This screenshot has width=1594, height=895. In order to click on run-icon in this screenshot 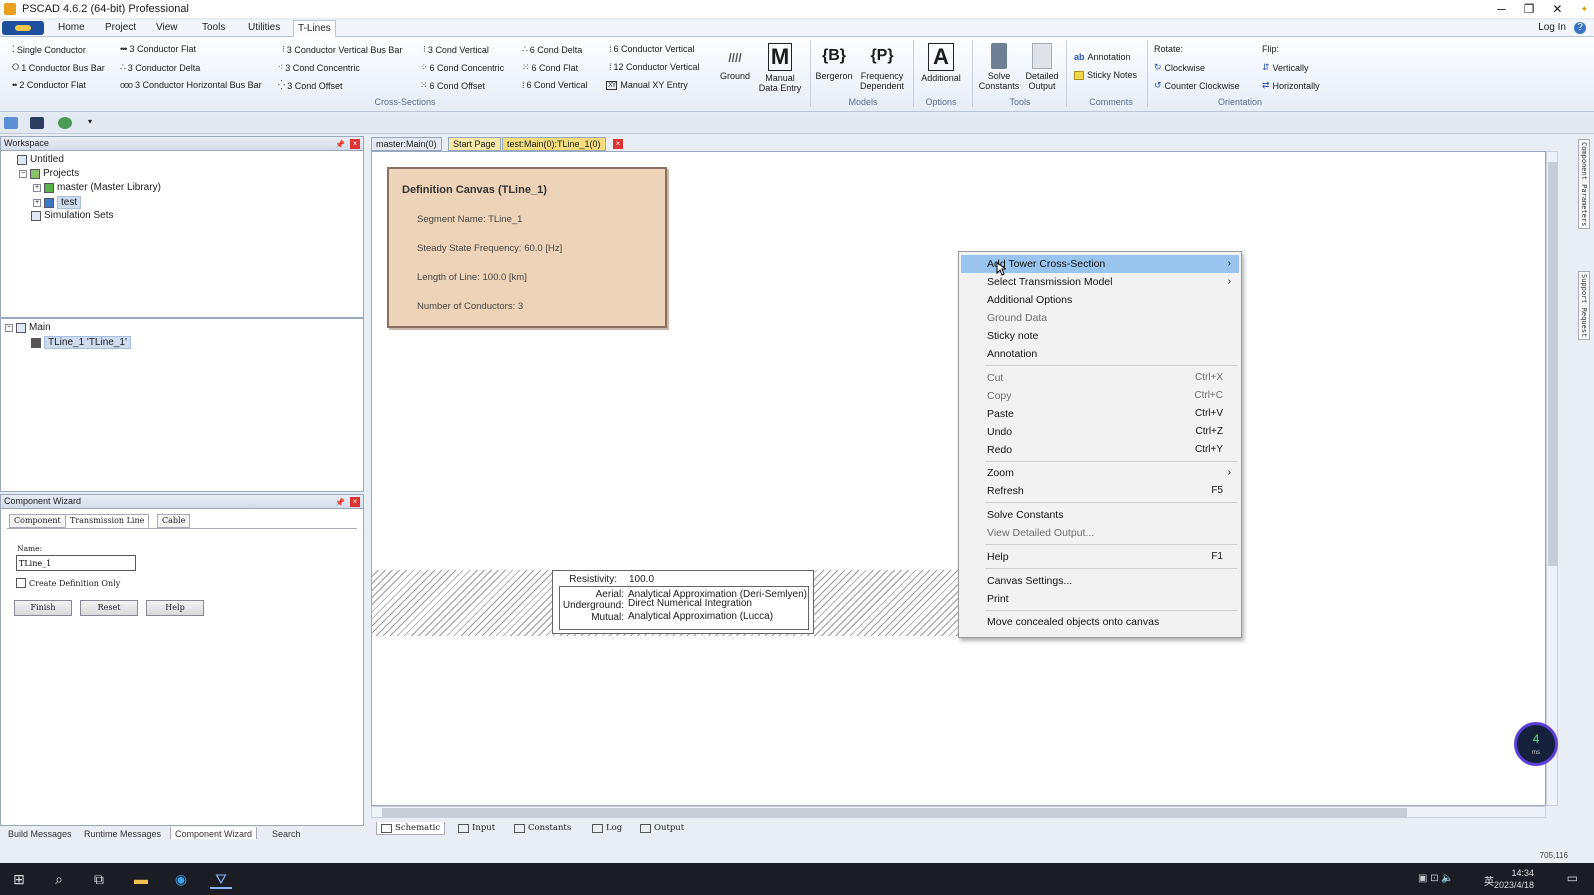, I will do `click(65, 123)`.